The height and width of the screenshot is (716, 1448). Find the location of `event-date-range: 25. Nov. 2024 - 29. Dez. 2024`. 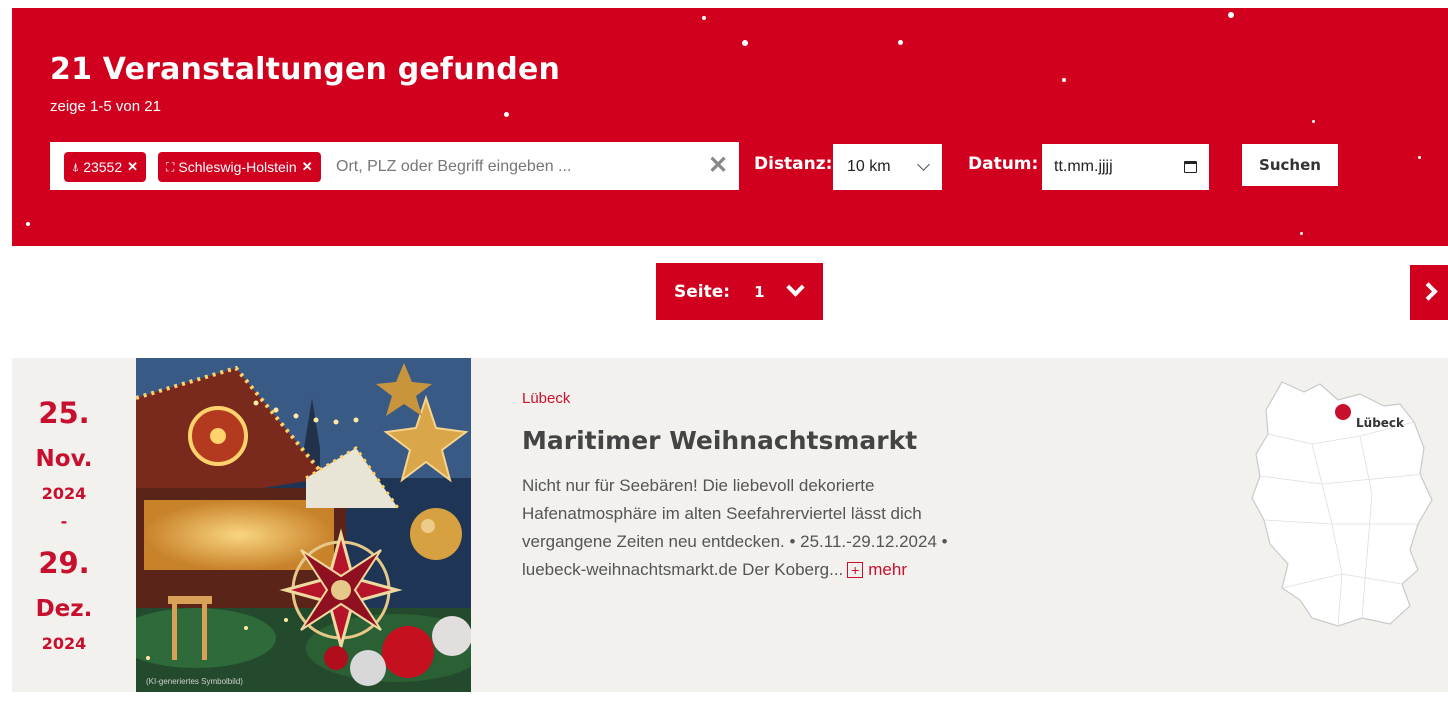

event-date-range: 25. Nov. 2024 - 29. Dez. 2024 is located at coordinates (74, 525).